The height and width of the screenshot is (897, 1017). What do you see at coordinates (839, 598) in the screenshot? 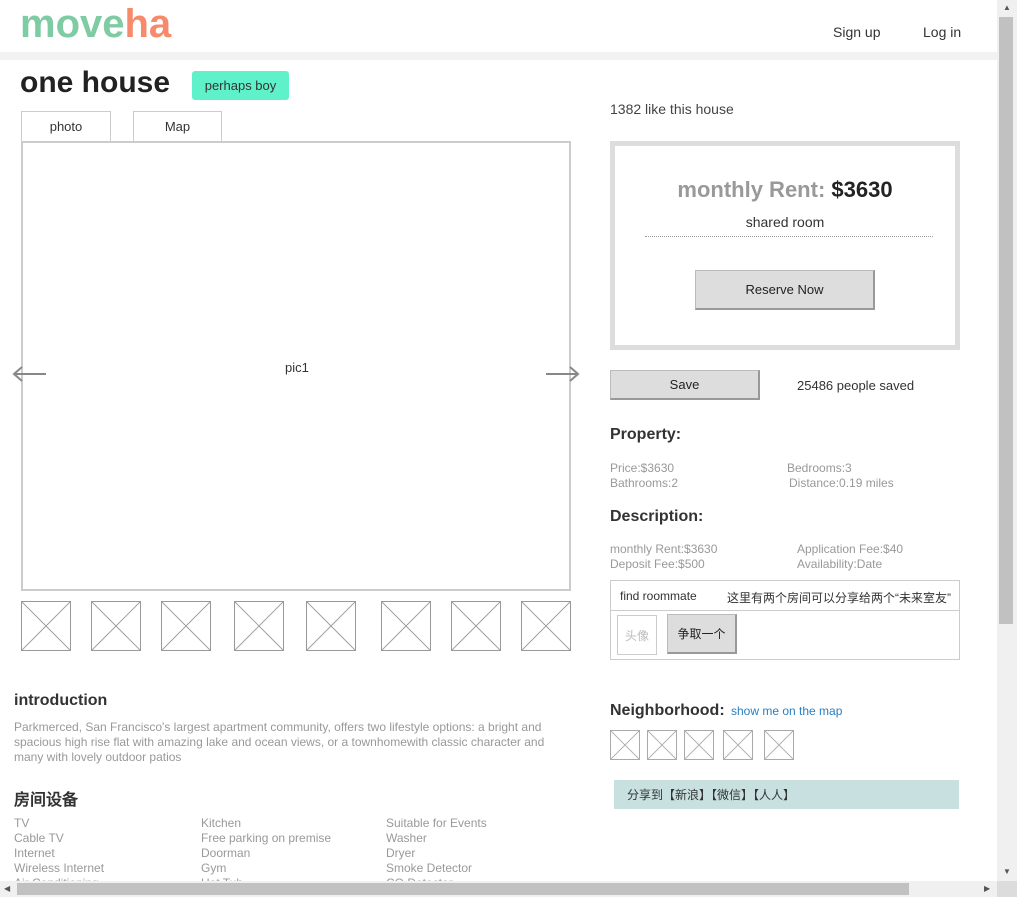
I see `roommate-note: 这里有两个房间可以分享给两个“未来室友”` at bounding box center [839, 598].